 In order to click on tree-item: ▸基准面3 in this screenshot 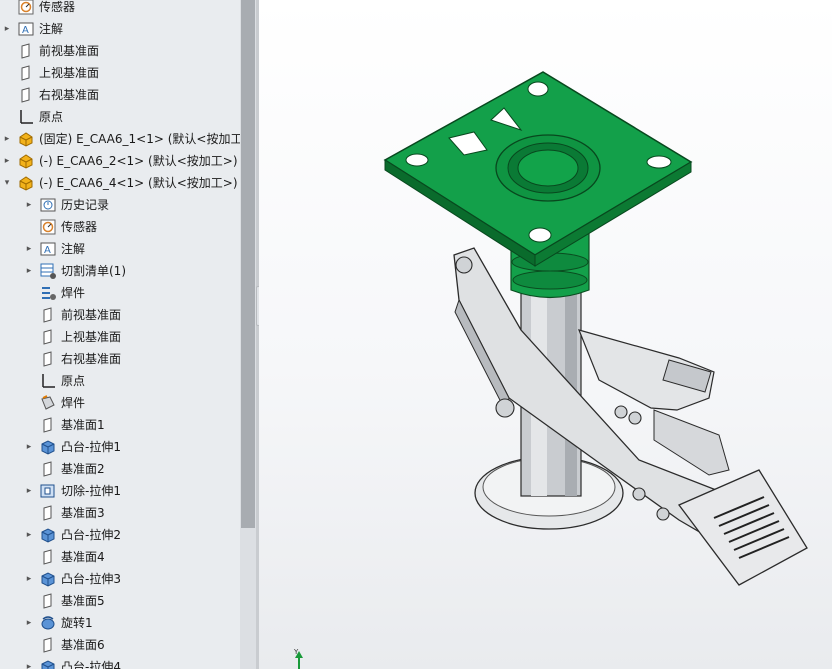, I will do `click(64, 513)`.